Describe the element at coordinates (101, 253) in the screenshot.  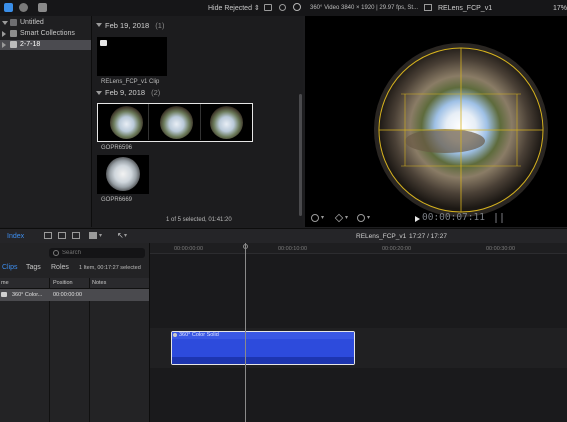
I see `search-input` at that location.